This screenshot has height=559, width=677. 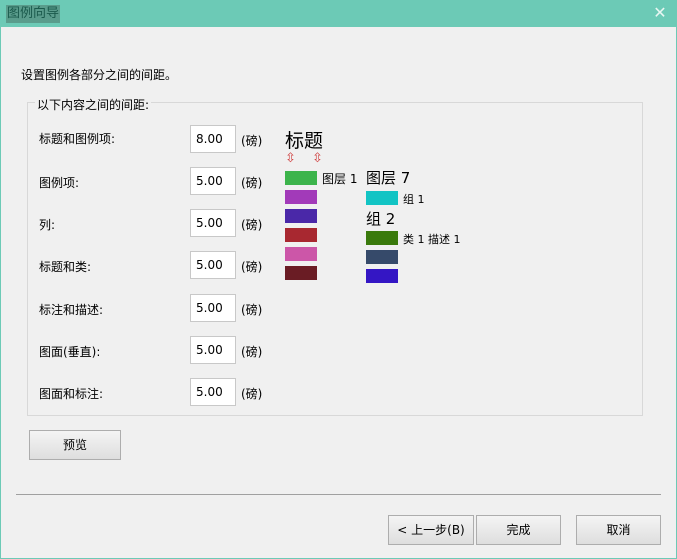 I want to click on columns-spacing-input, so click(x=213, y=223).